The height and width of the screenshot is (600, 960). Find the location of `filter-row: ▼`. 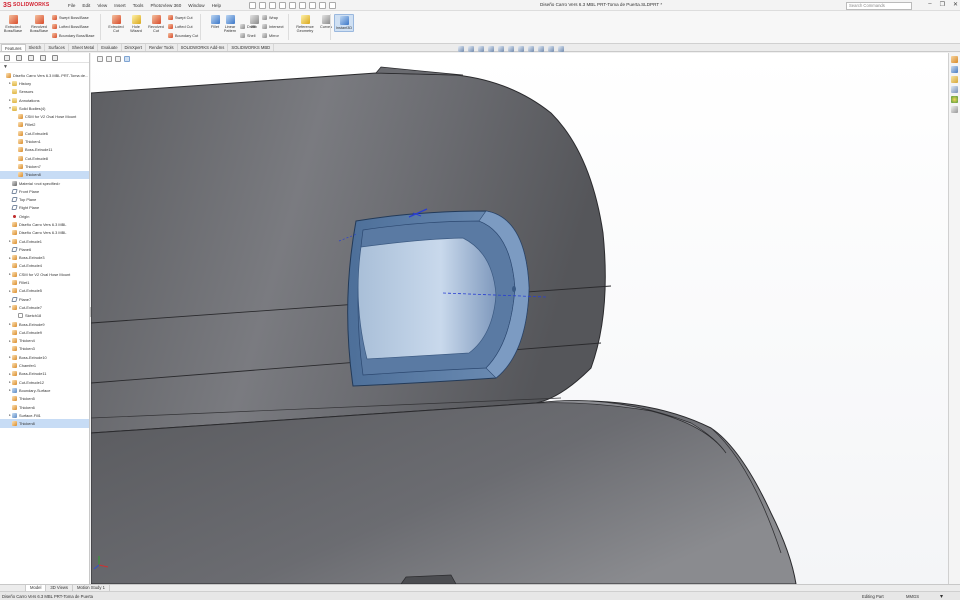

filter-row: ▼ is located at coordinates (44, 67).